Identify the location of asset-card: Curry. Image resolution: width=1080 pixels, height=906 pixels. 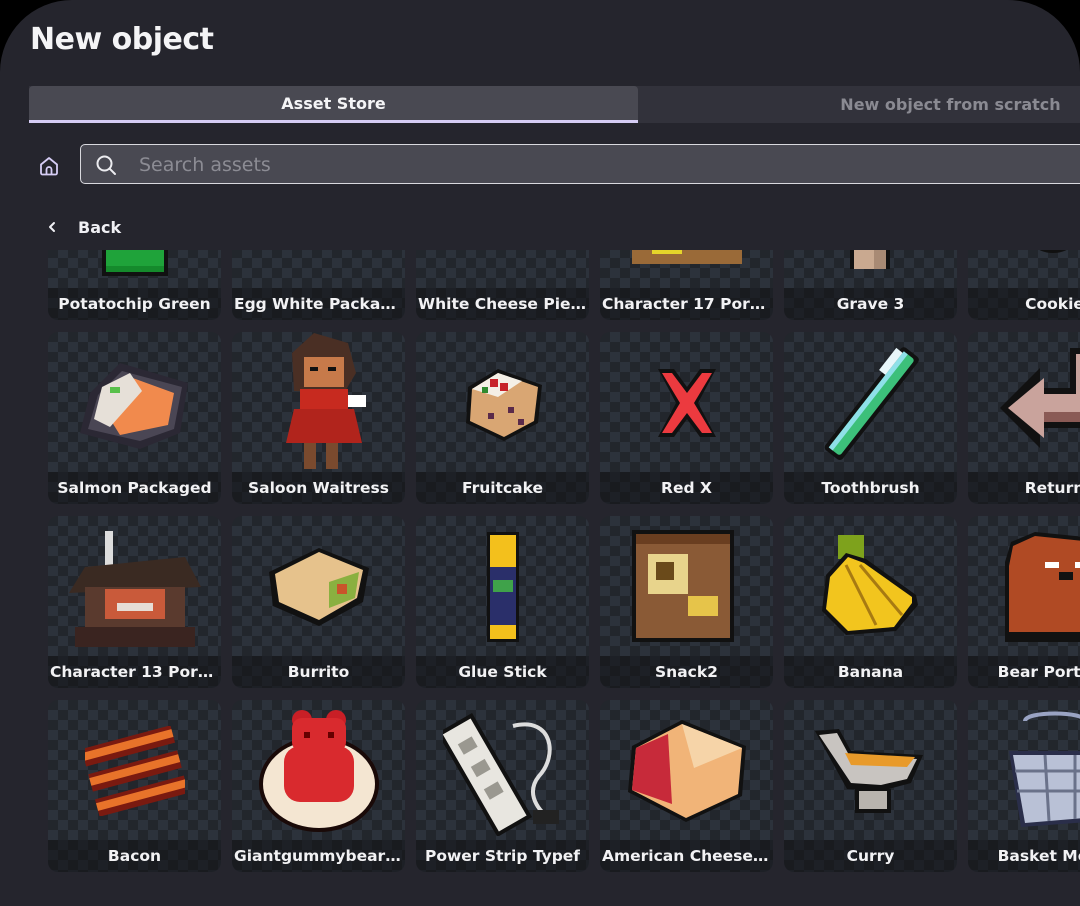
(870, 786).